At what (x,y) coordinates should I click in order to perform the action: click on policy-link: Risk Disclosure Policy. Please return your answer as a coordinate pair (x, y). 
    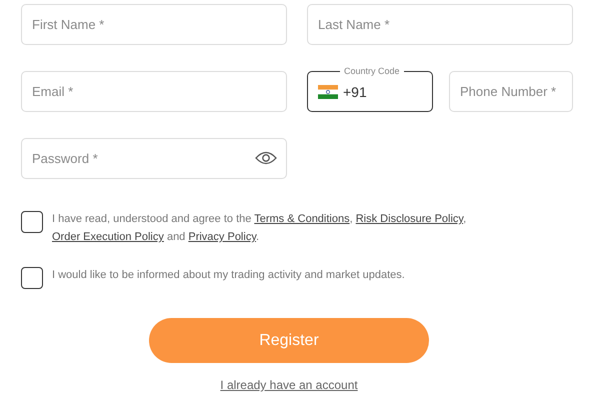
    Looking at the image, I should click on (410, 219).